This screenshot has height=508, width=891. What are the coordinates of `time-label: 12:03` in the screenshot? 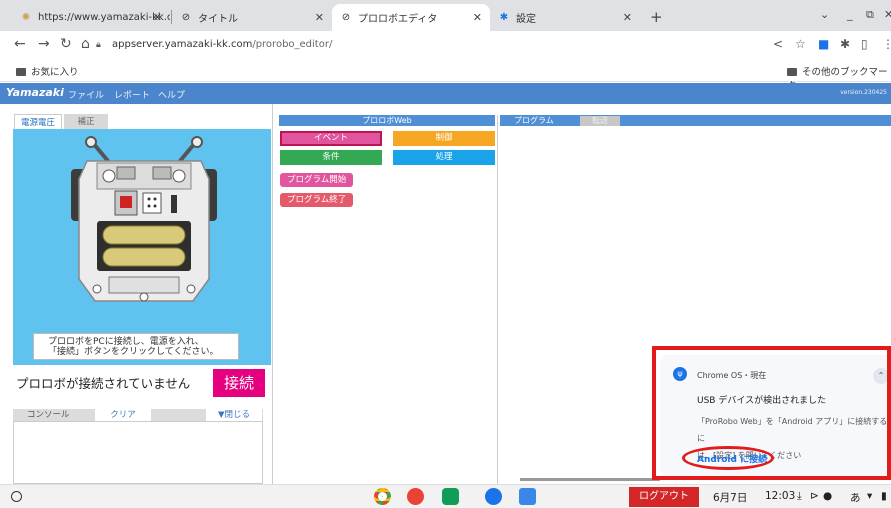 It's located at (780, 496).